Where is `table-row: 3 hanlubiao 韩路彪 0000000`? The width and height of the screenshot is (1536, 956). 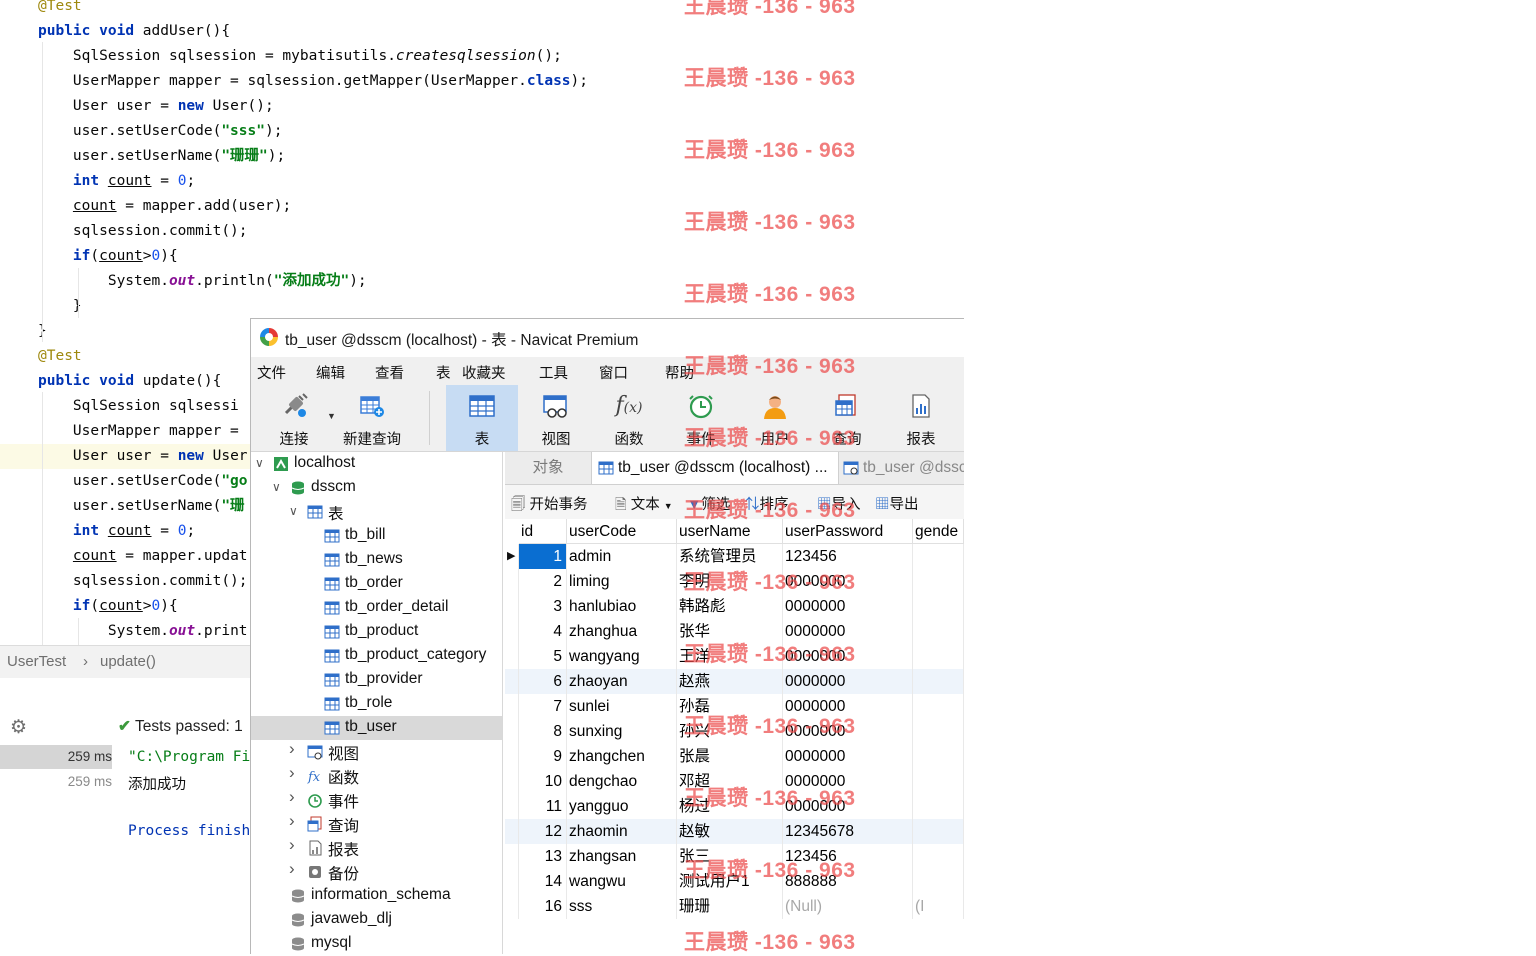 table-row: 3 hanlubiao 韩路彪 0000000 is located at coordinates (734, 606).